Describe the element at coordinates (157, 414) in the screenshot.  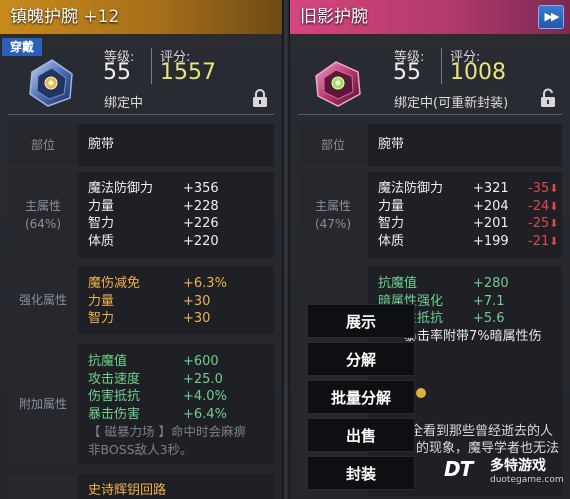
I see `attr-row: 暴击伤害 +6.4%` at that location.